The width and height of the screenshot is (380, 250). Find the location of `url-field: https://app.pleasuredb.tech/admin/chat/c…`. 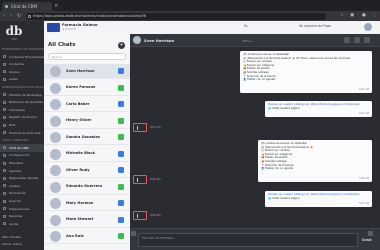

url-field: https://app.pleasuredb.tech/admin/chat/c… is located at coordinates (176, 16).